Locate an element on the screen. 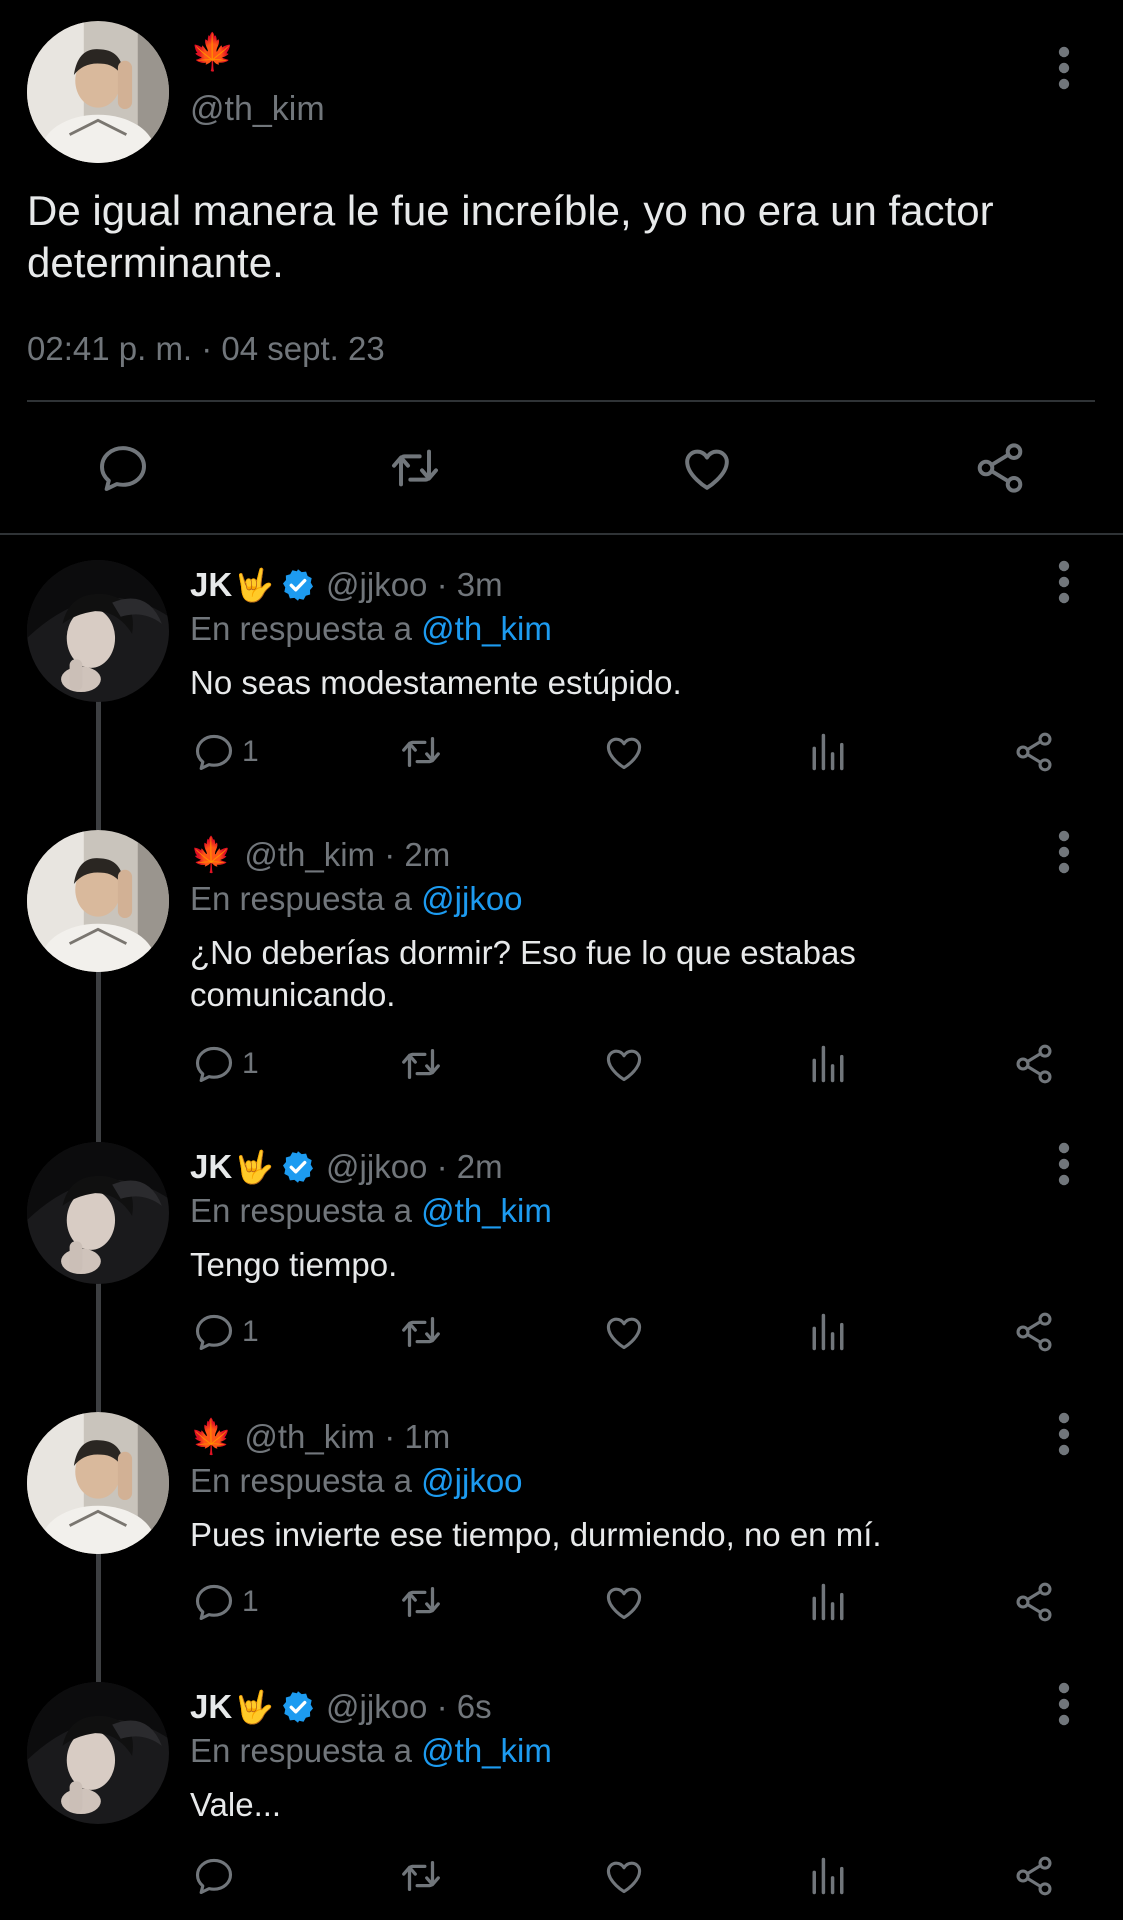  reply-to-line: En respuesta a @jjkoo is located at coordinates (356, 1481).